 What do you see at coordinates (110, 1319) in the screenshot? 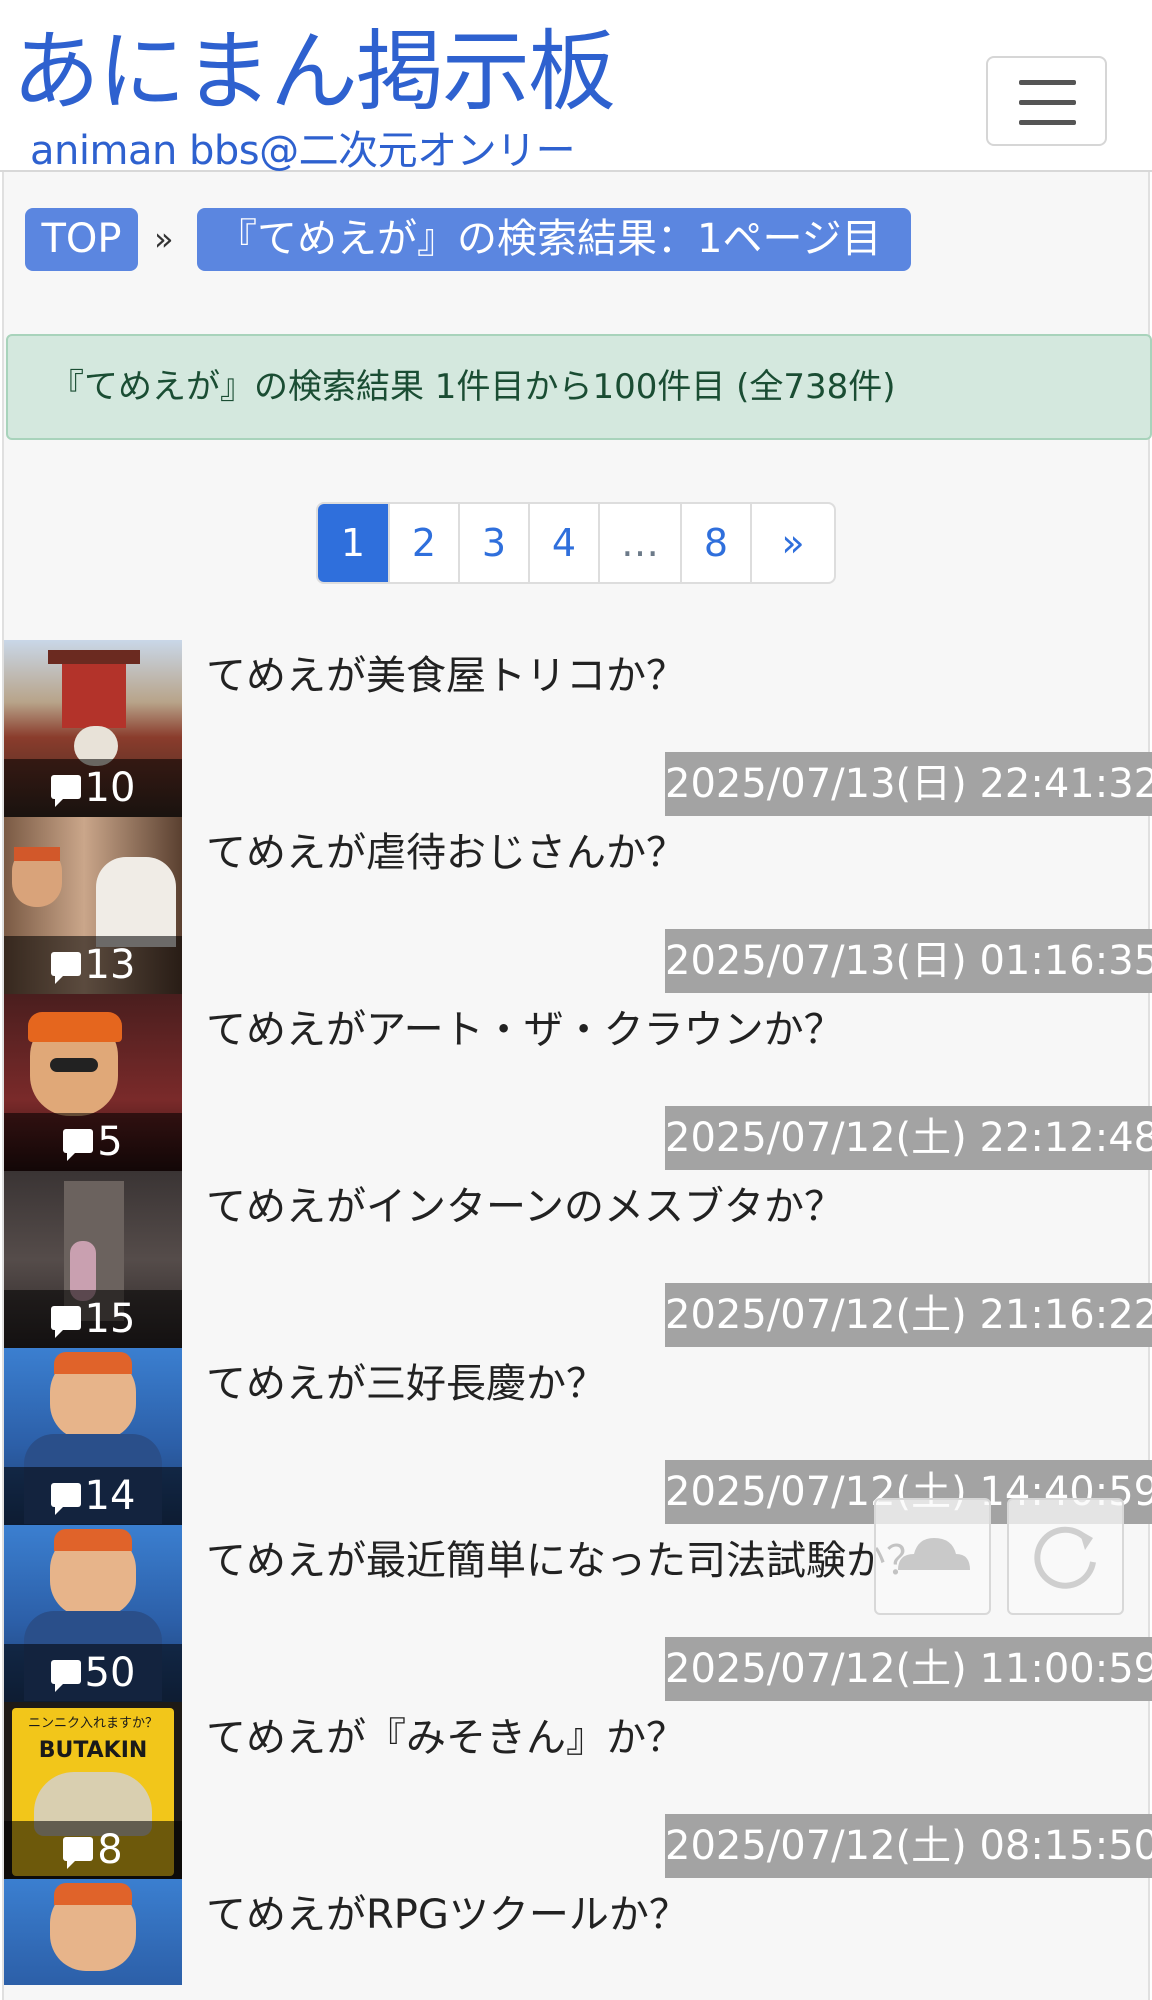
I see `comment-count-value: 15` at bounding box center [110, 1319].